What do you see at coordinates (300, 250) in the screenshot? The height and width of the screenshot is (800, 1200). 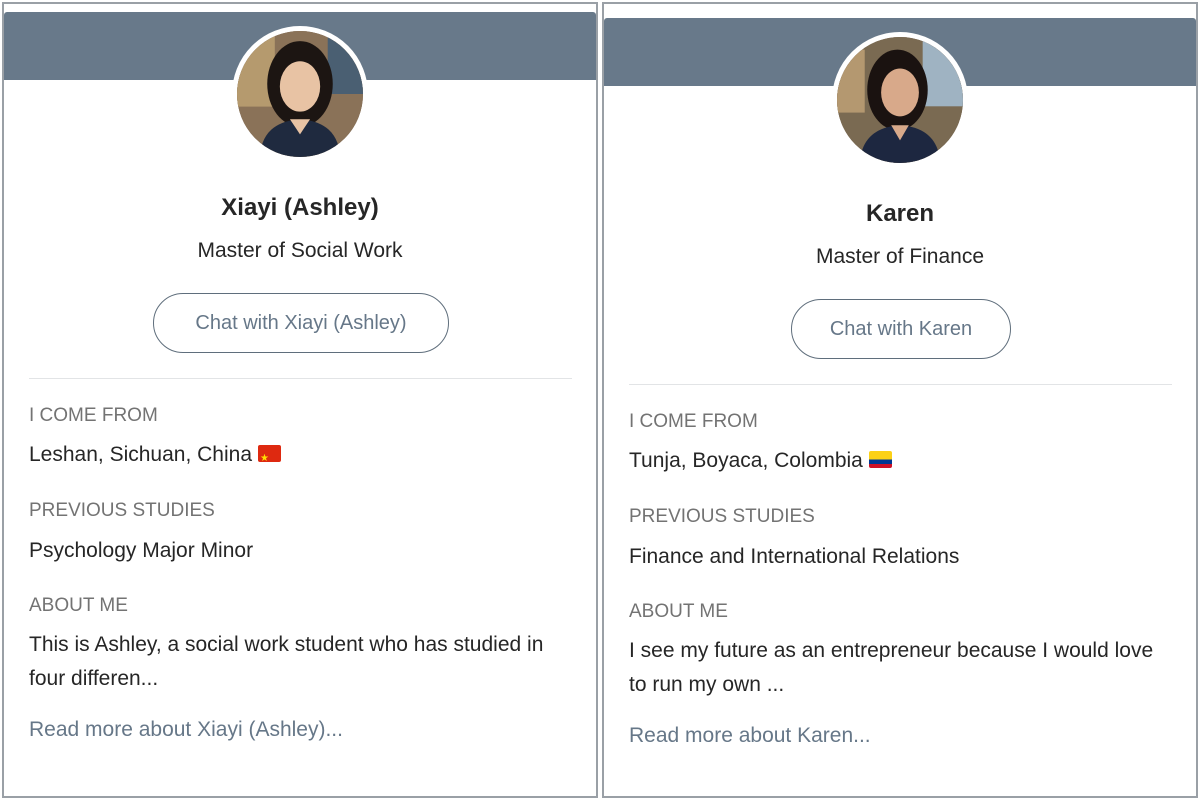 I see `profile-program: Master of Social Work` at bounding box center [300, 250].